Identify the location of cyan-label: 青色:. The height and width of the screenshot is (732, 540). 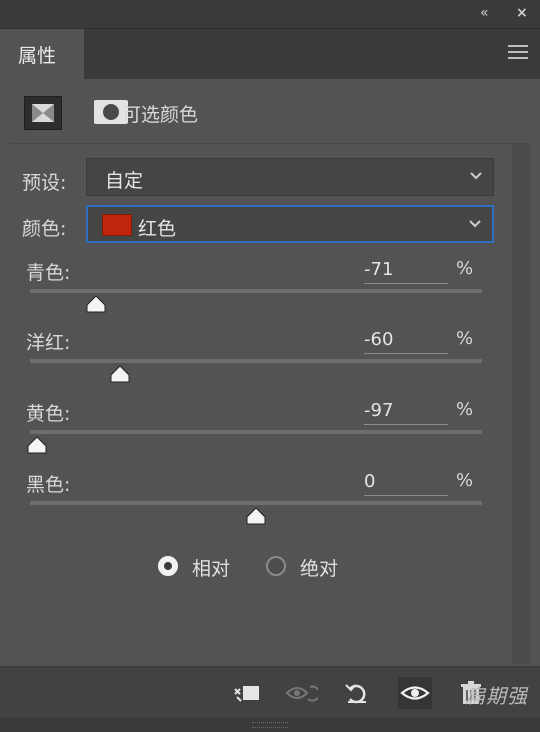
(48, 273).